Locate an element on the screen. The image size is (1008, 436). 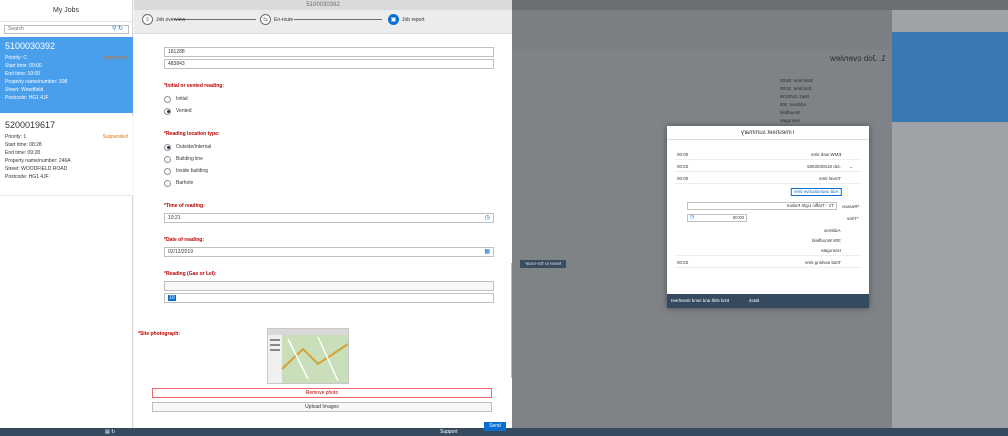
reading-field: 10 is located at coordinates (329, 298).